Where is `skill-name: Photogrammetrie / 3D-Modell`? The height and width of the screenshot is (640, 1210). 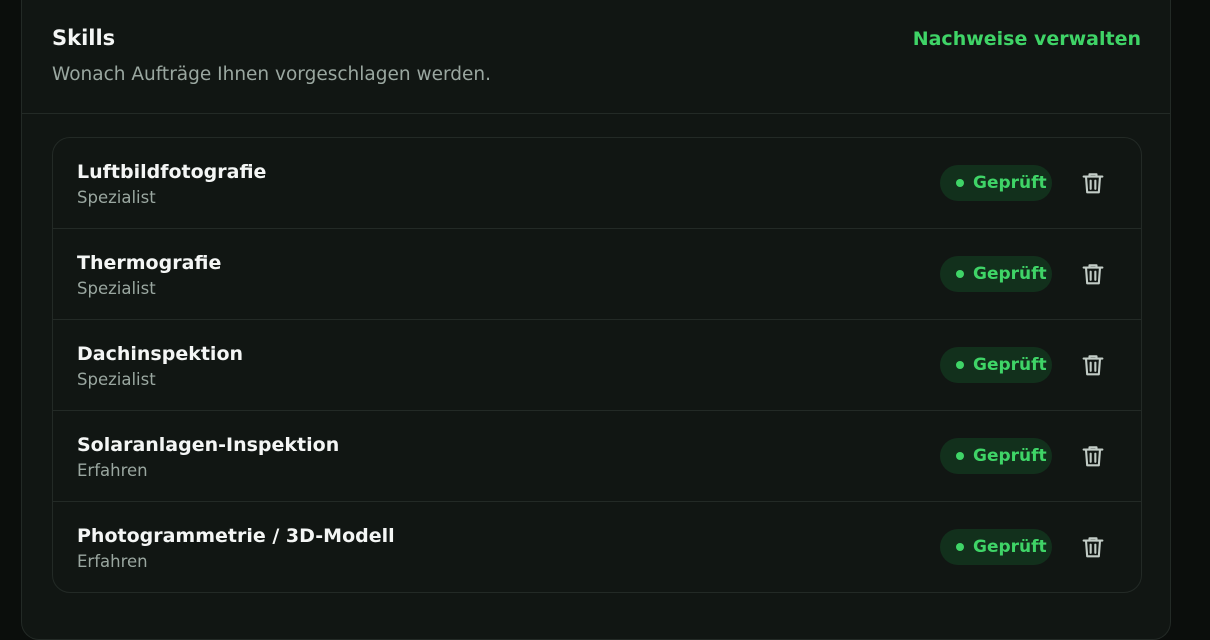 skill-name: Photogrammetrie / 3D-Modell is located at coordinates (236, 536).